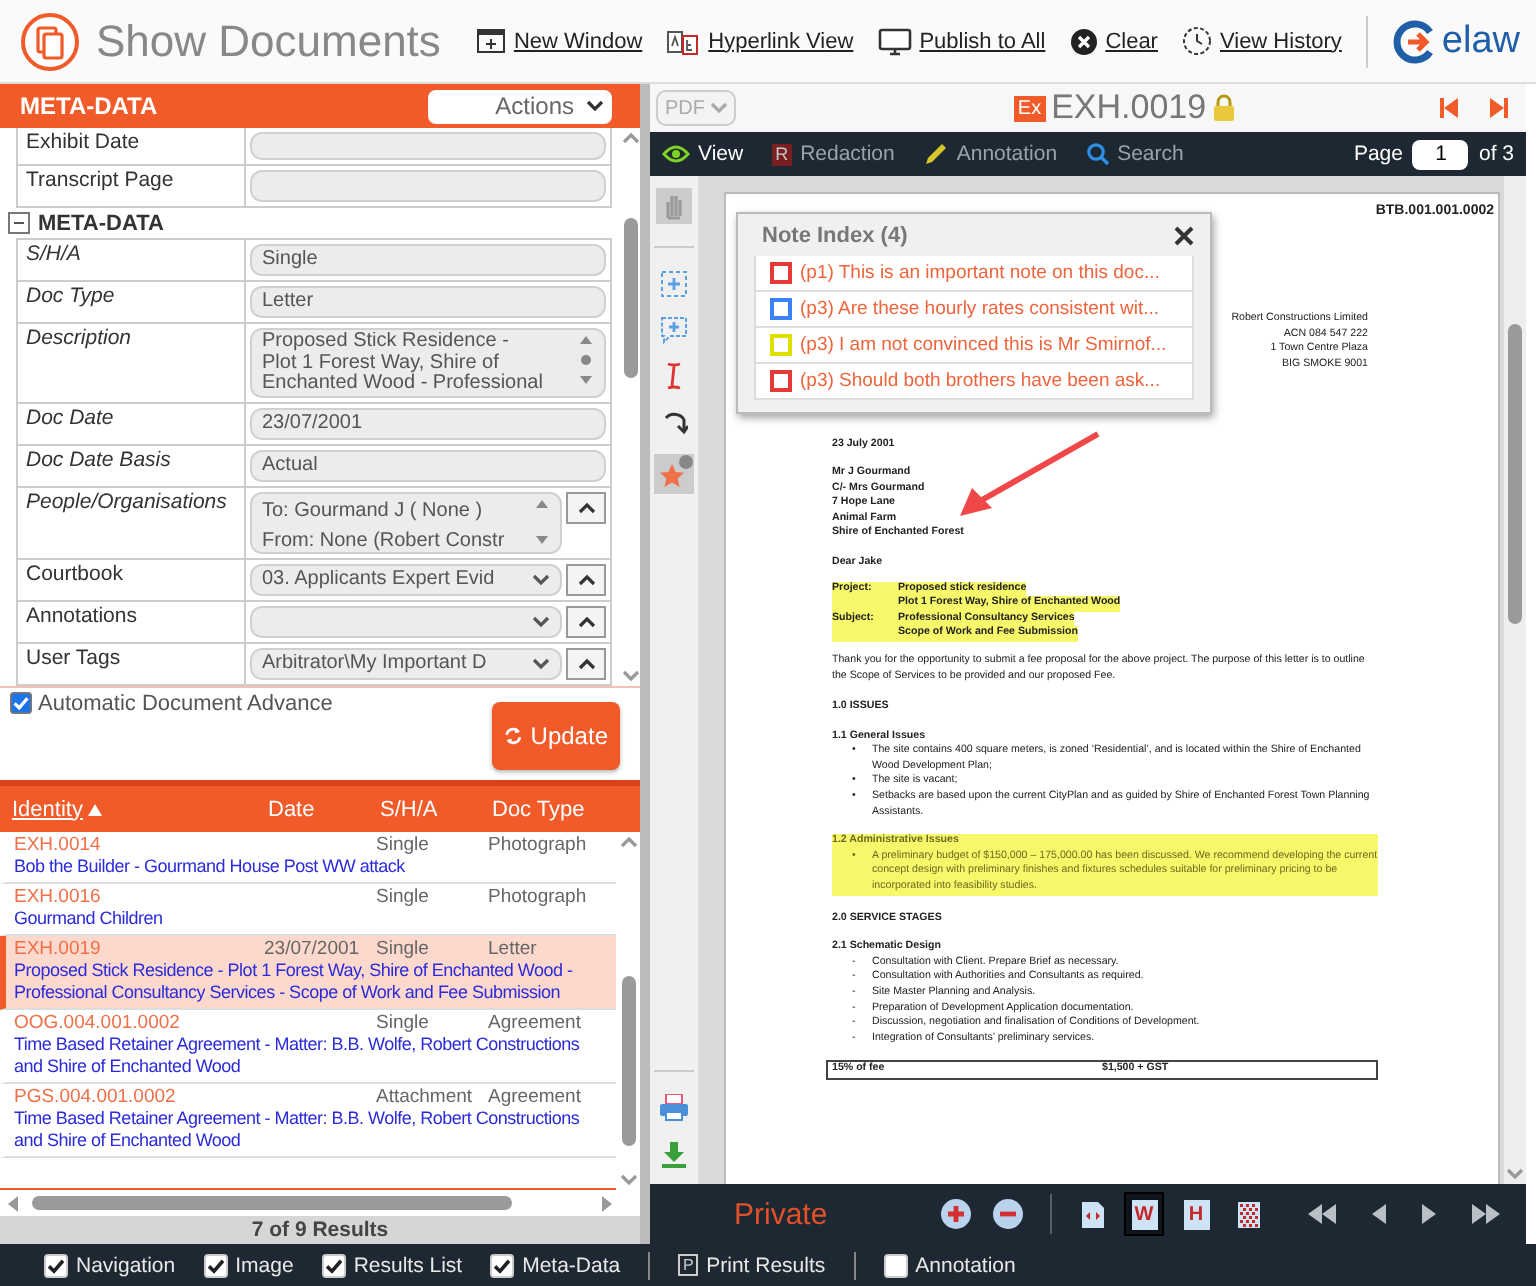  Describe the element at coordinates (50, 41) in the screenshot. I see `documents-logo-icon` at that location.